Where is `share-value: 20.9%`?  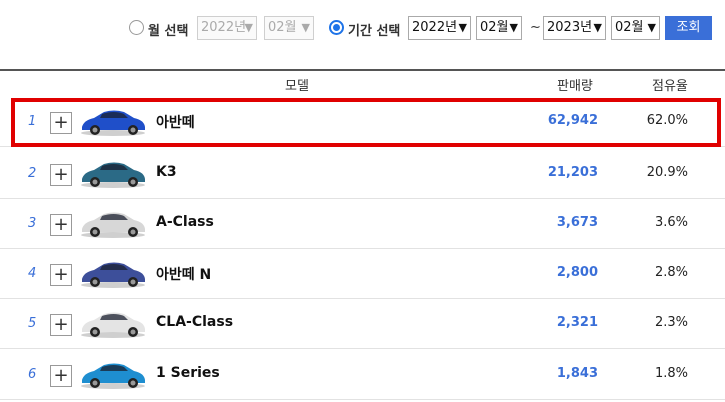
share-value: 20.9% is located at coordinates (667, 172).